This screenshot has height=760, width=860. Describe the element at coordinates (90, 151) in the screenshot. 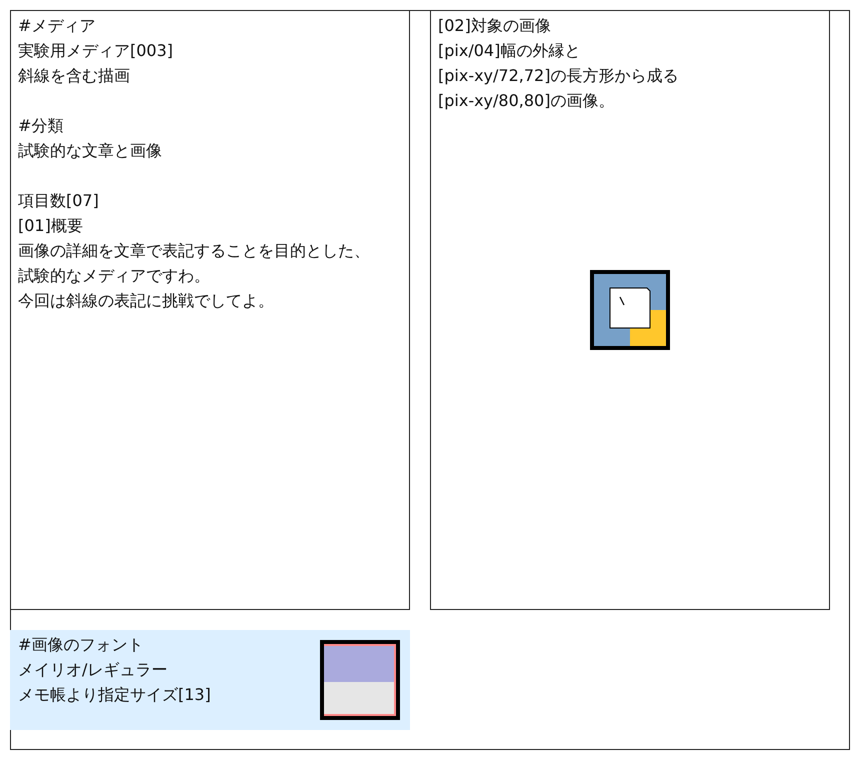

I see `text-line: 試験的な文章と画像` at that location.